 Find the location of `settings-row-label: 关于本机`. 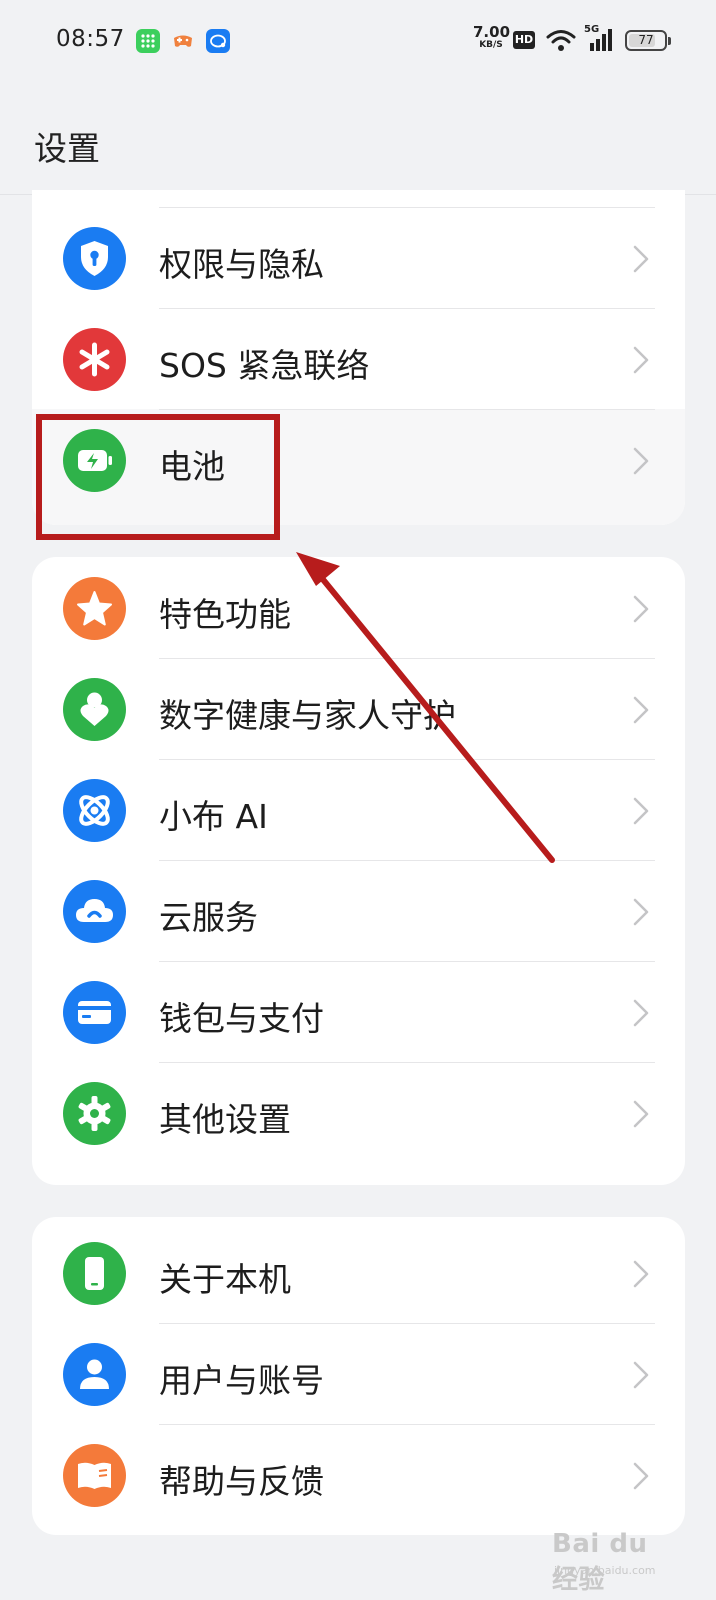

settings-row-label: 关于本机 is located at coordinates (225, 1279).